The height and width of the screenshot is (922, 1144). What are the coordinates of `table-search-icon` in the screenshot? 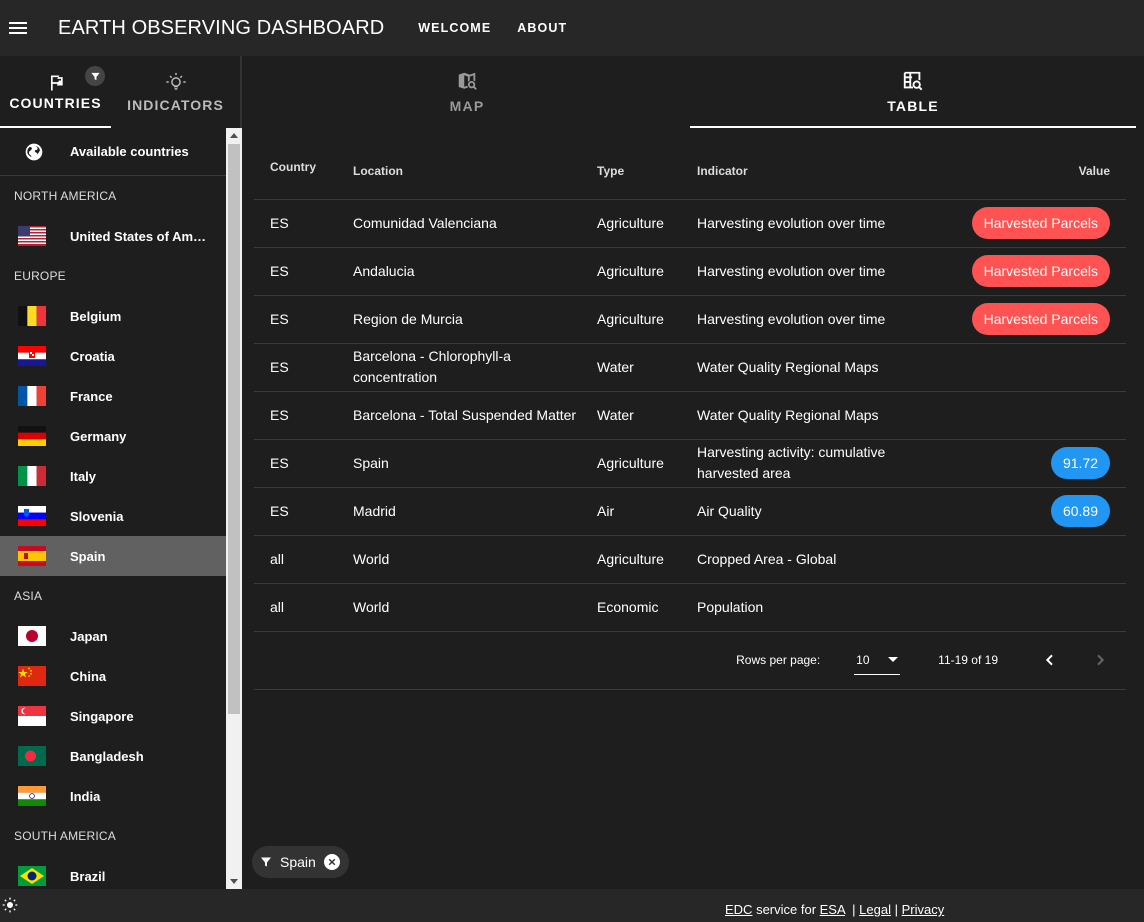 It's located at (913, 81).